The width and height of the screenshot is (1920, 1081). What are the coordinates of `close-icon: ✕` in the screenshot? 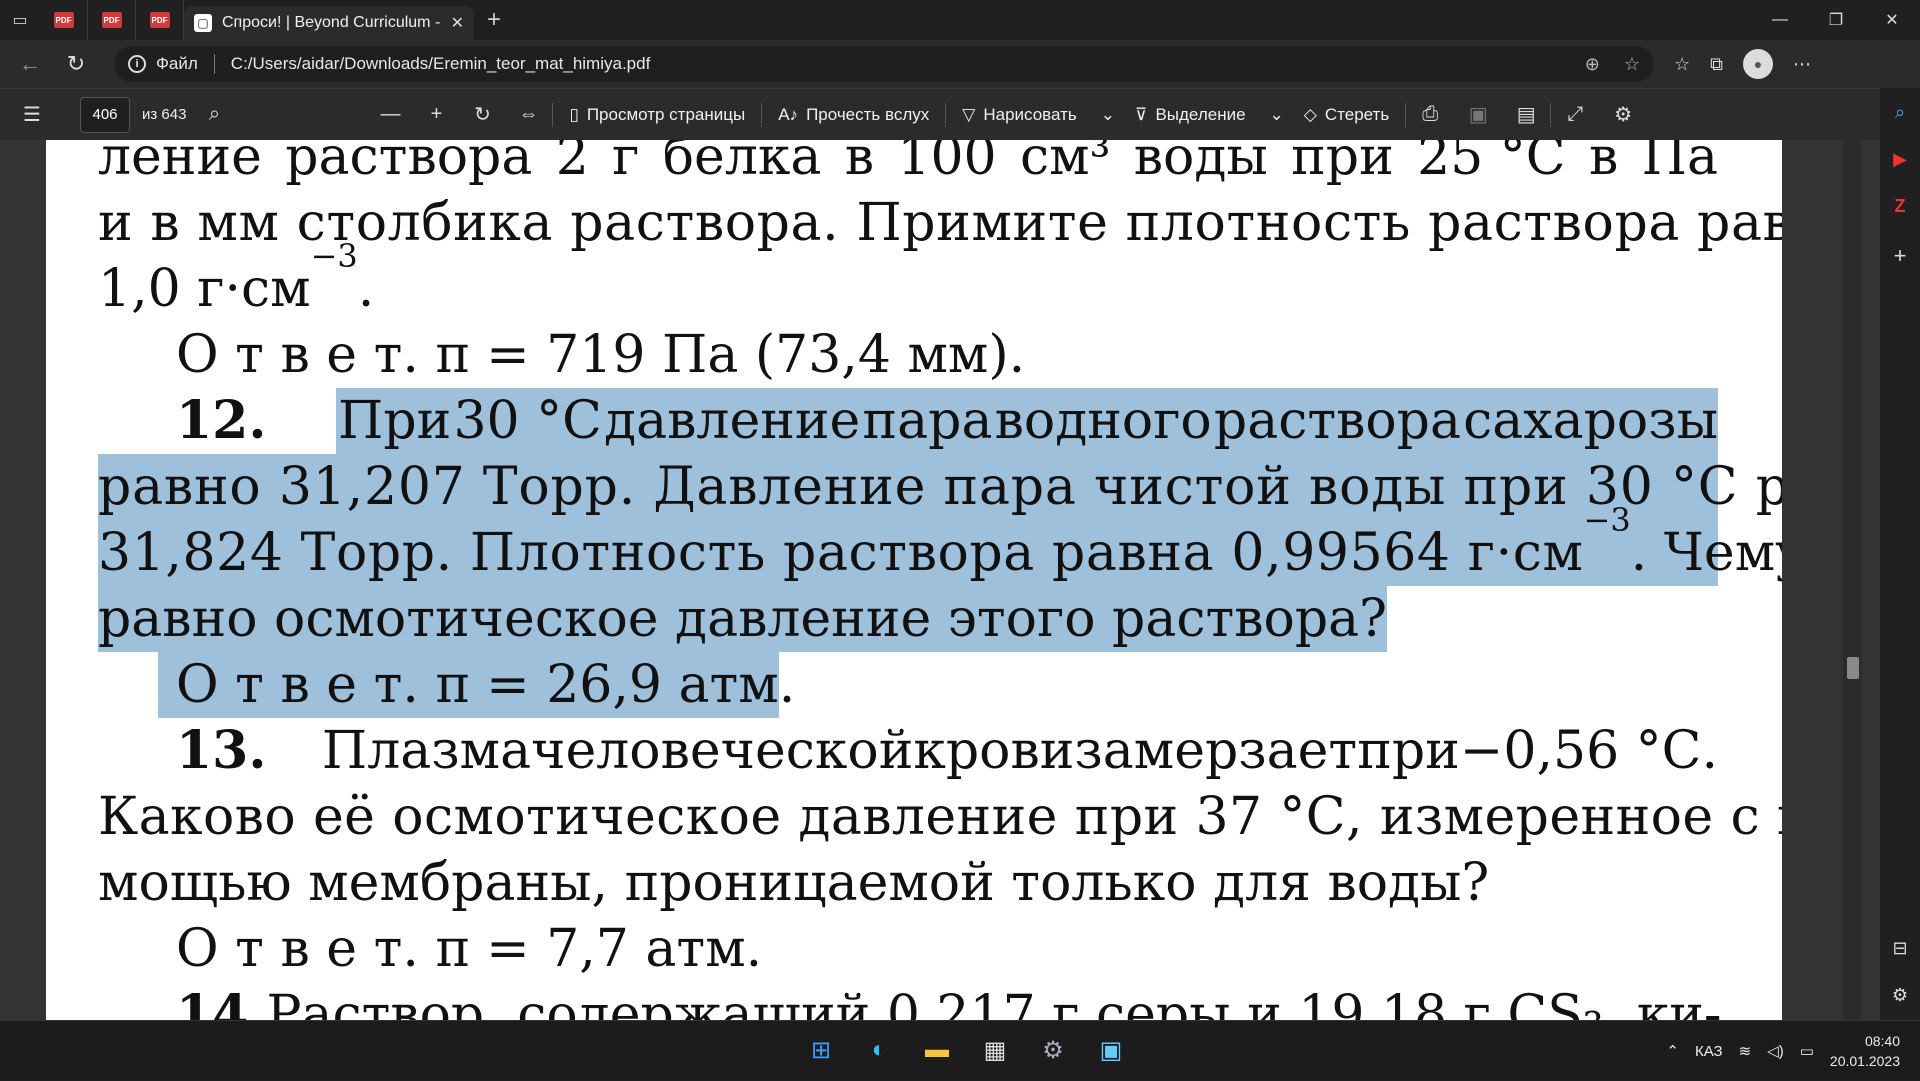 It's located at (457, 23).